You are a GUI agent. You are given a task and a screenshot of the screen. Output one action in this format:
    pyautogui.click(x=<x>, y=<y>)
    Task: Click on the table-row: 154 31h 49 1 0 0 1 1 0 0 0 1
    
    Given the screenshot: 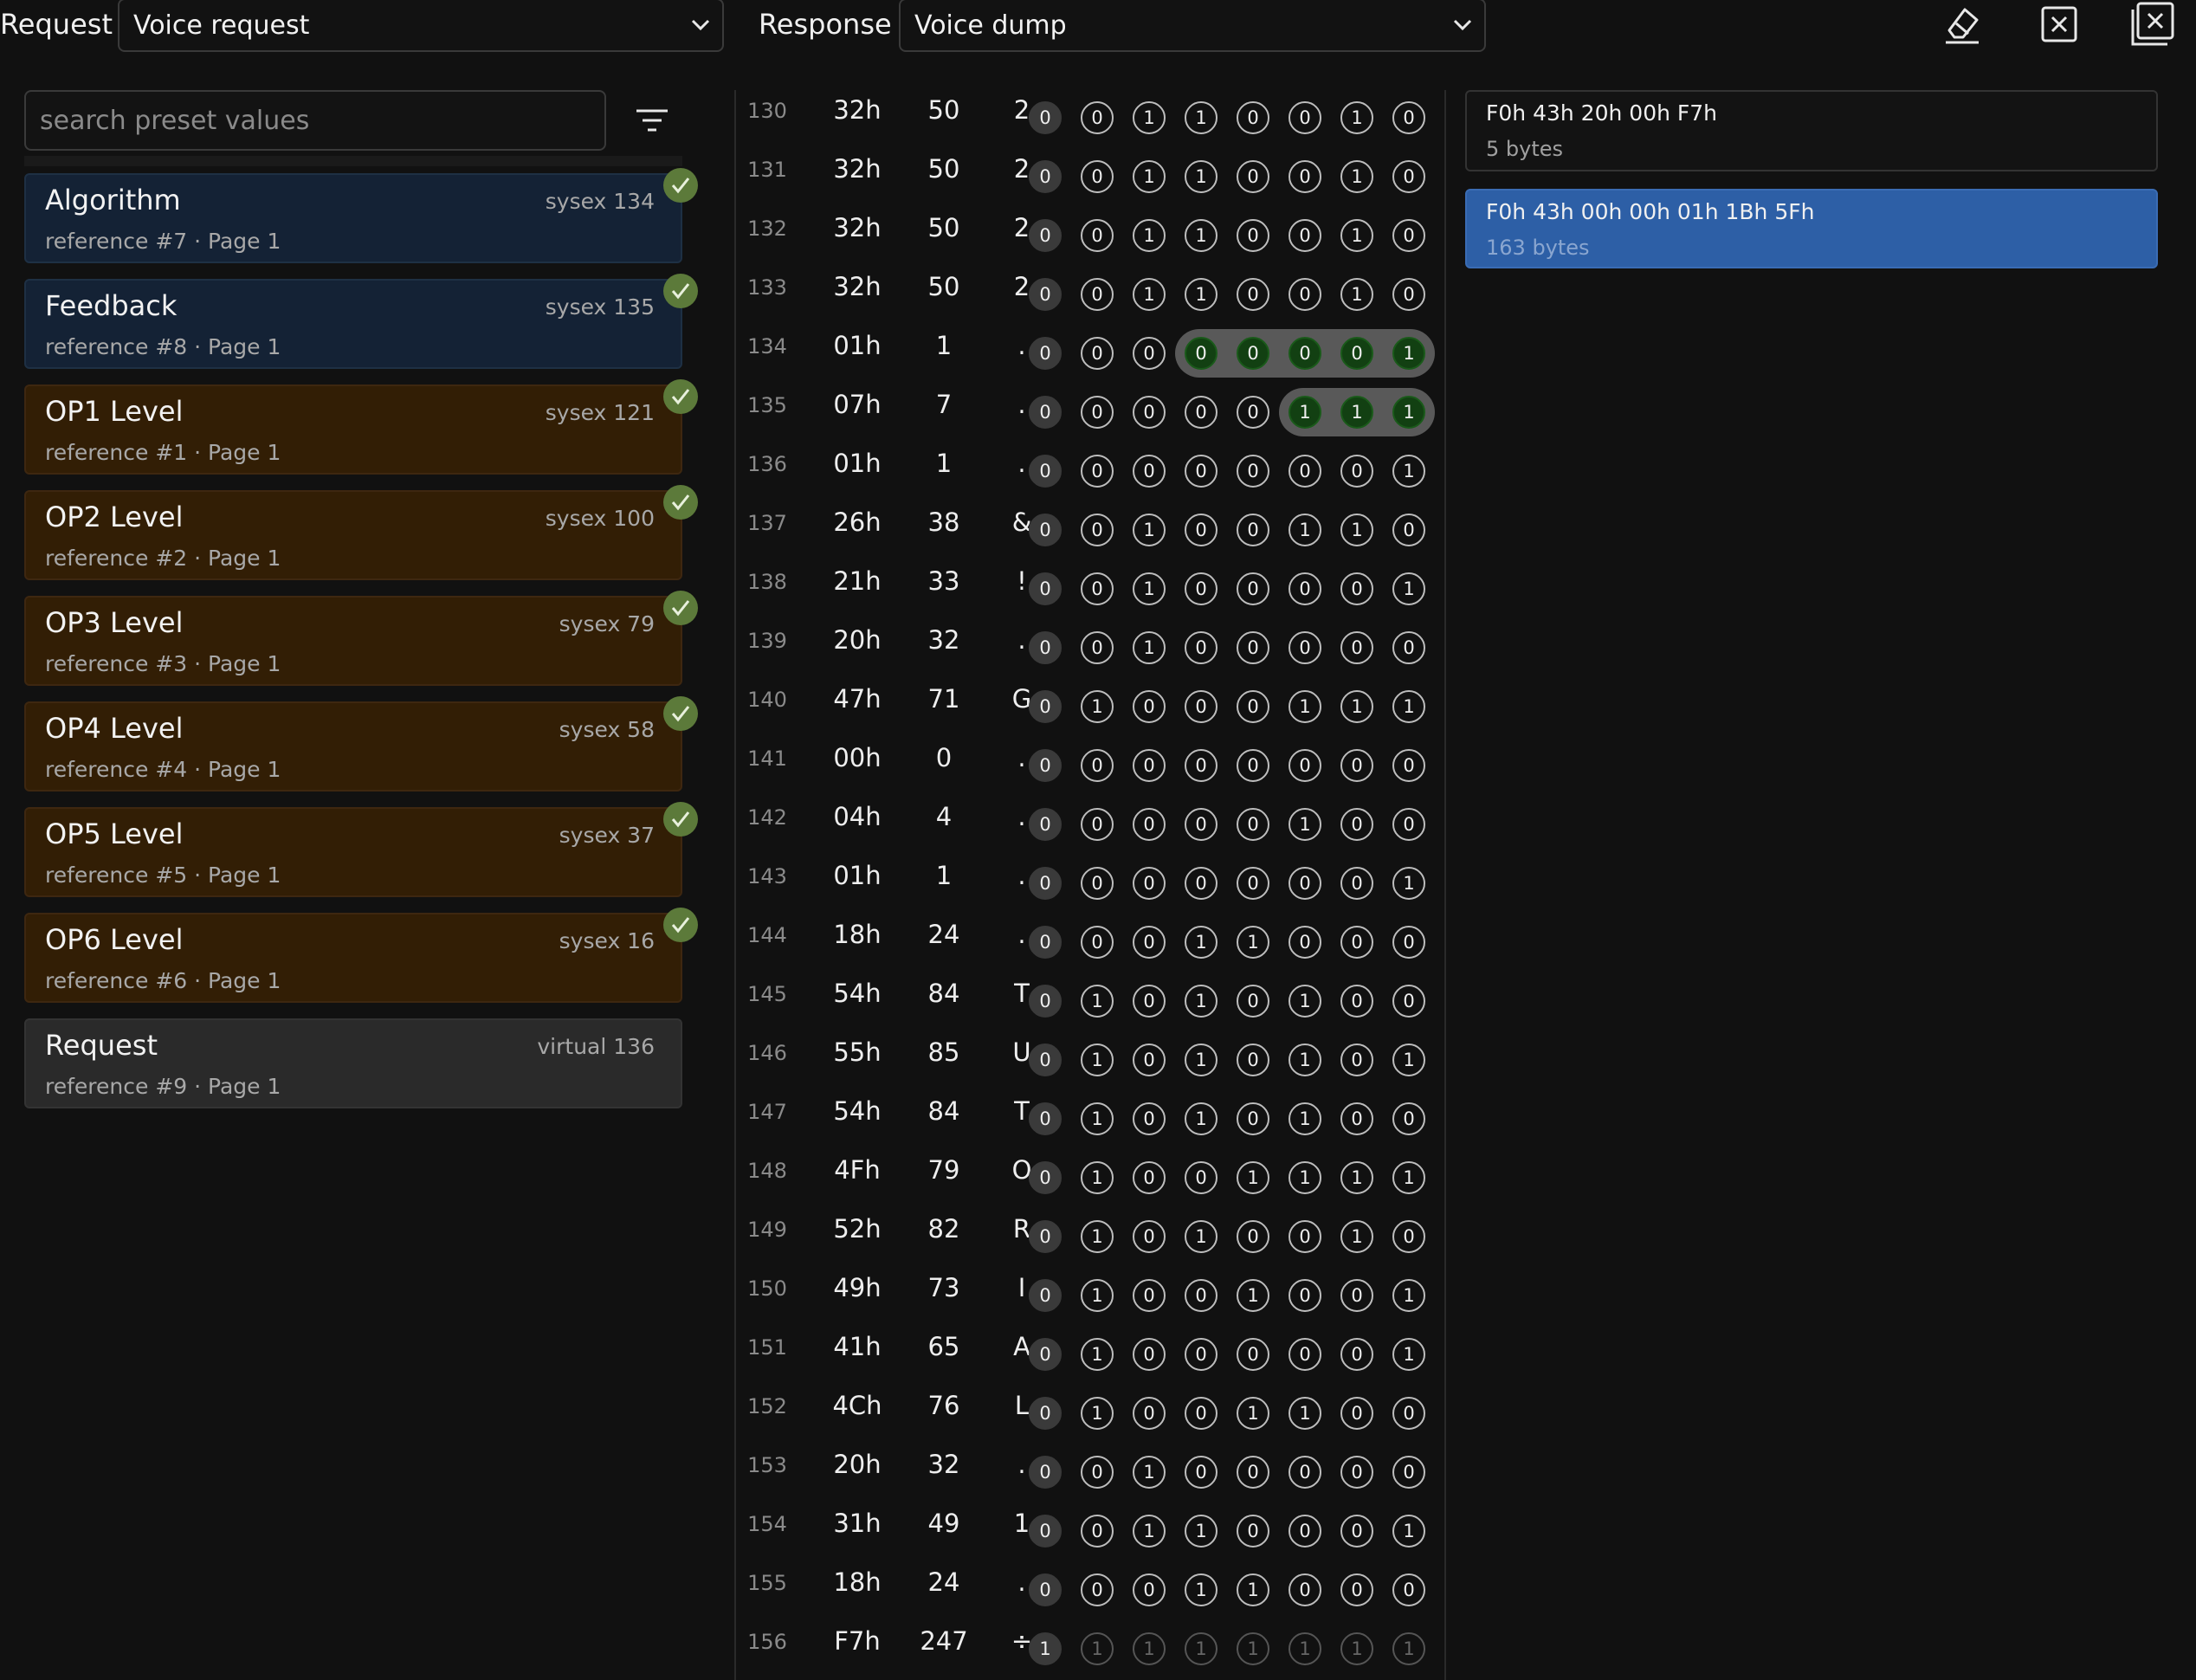 What is the action you would take?
    pyautogui.click(x=1090, y=1529)
    